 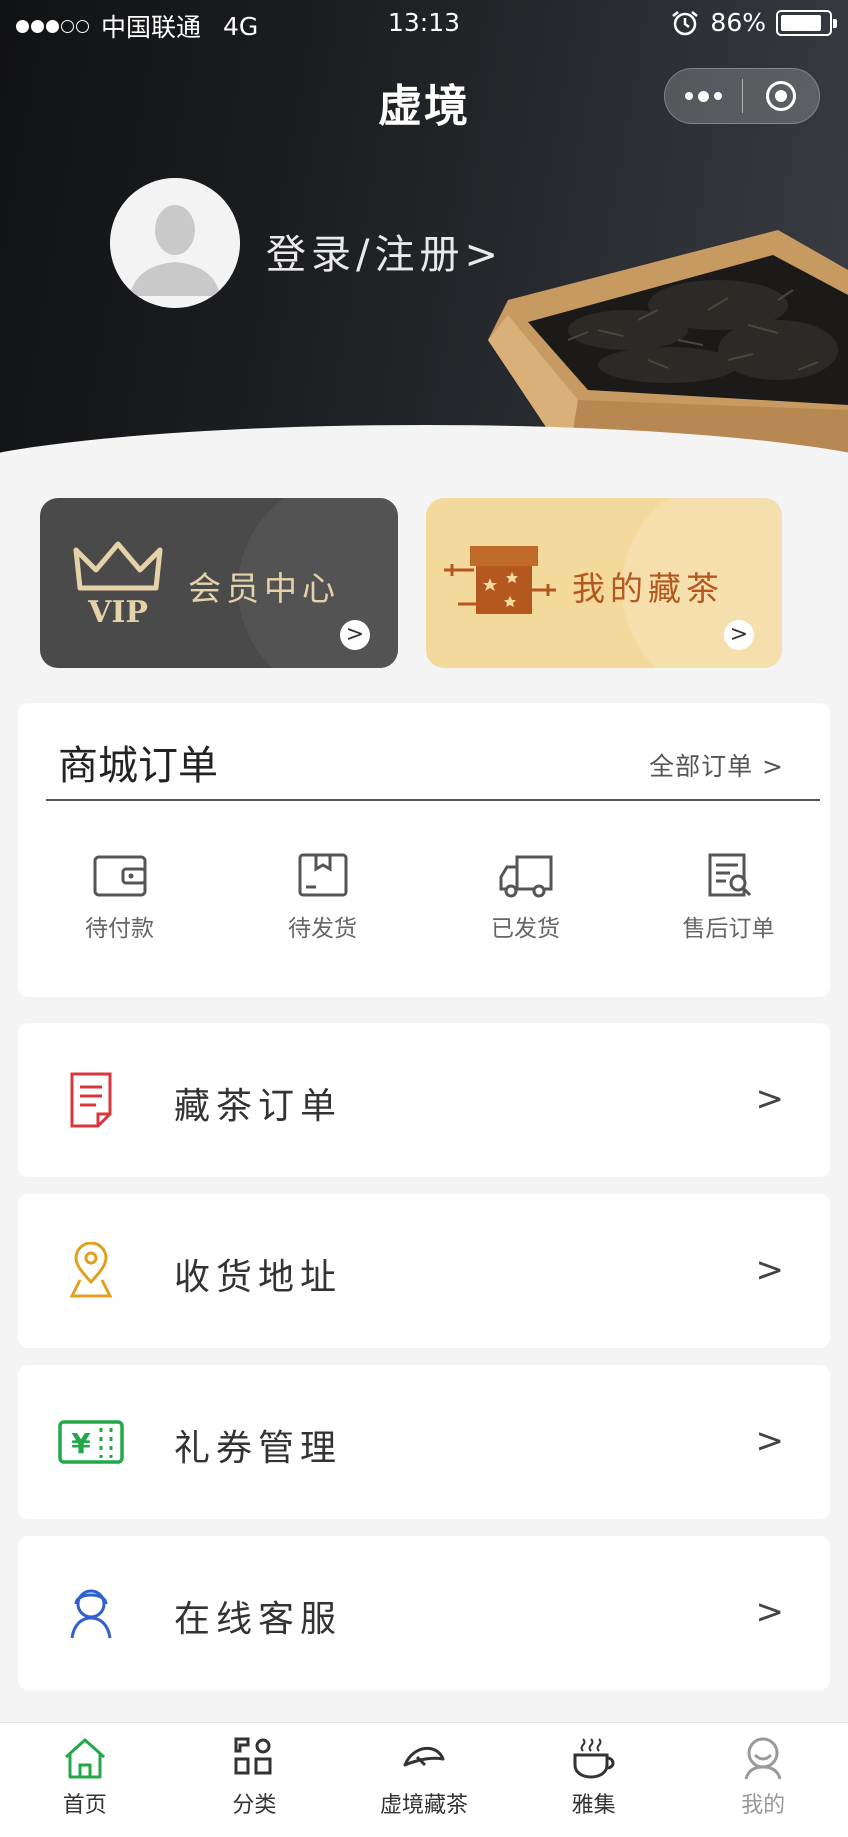 What do you see at coordinates (85, 1780) in the screenshot?
I see `tab-home: 首页` at bounding box center [85, 1780].